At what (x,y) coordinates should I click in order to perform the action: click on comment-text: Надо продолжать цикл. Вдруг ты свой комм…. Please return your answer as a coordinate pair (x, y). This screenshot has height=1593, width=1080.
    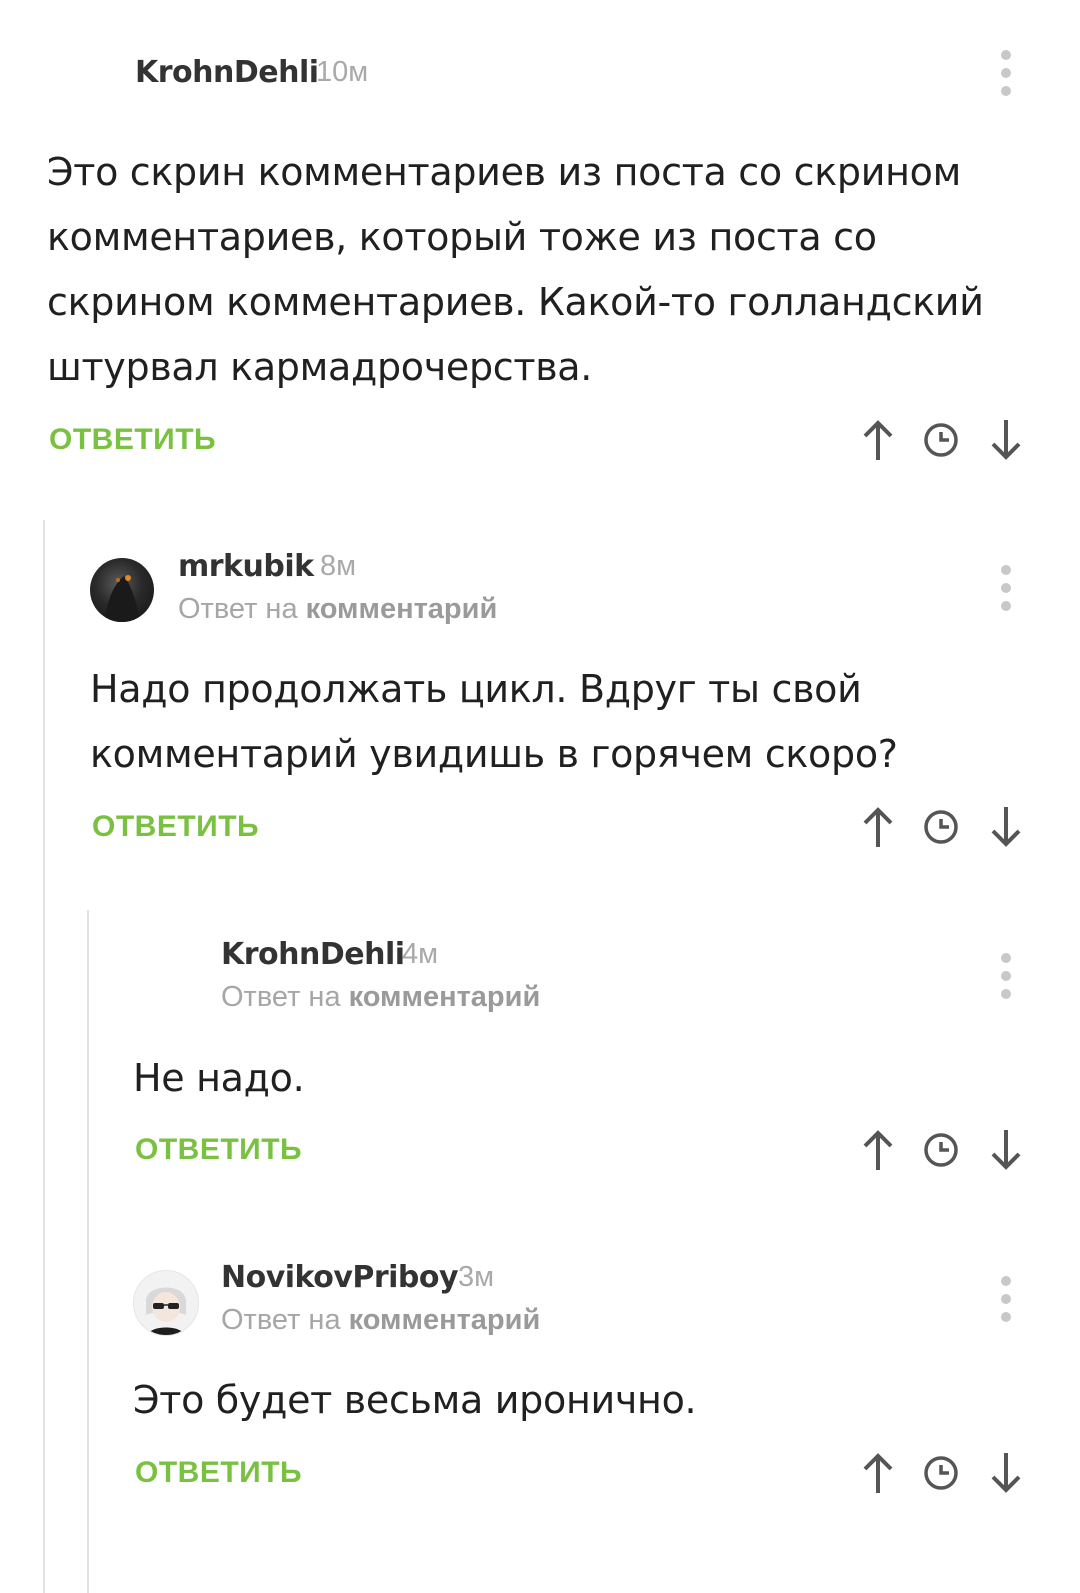
    Looking at the image, I should click on (494, 721).